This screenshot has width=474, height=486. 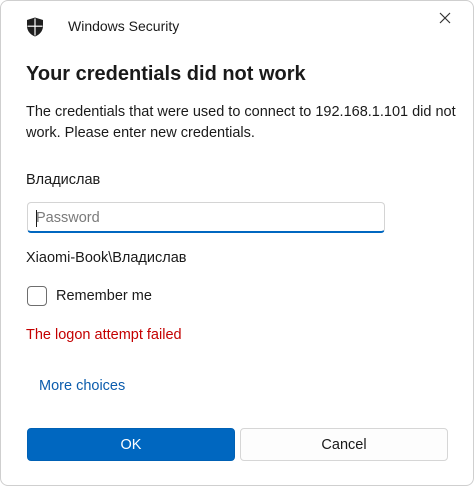 I want to click on password-input, so click(x=206, y=218).